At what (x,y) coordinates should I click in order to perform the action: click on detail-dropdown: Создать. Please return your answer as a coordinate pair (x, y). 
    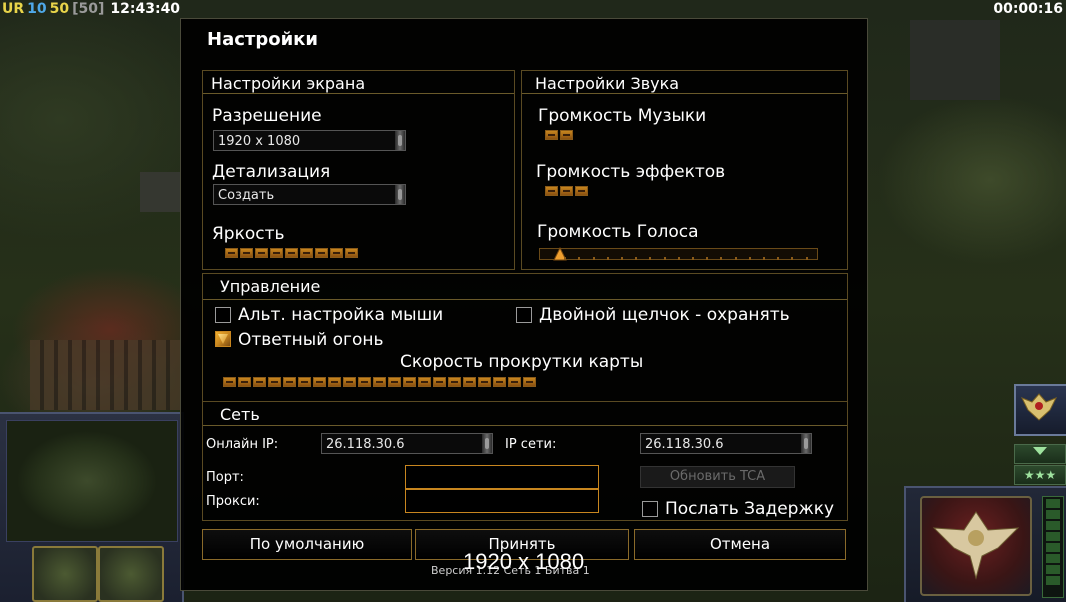
    Looking at the image, I should click on (309, 194).